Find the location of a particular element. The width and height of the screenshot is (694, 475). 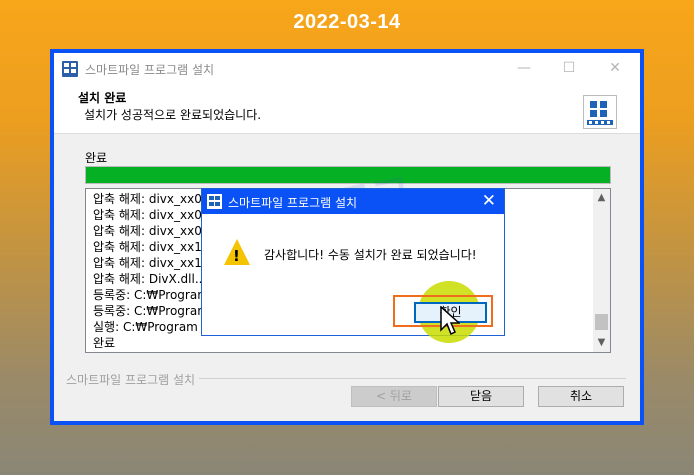

warning-mark: ! is located at coordinates (236, 256).